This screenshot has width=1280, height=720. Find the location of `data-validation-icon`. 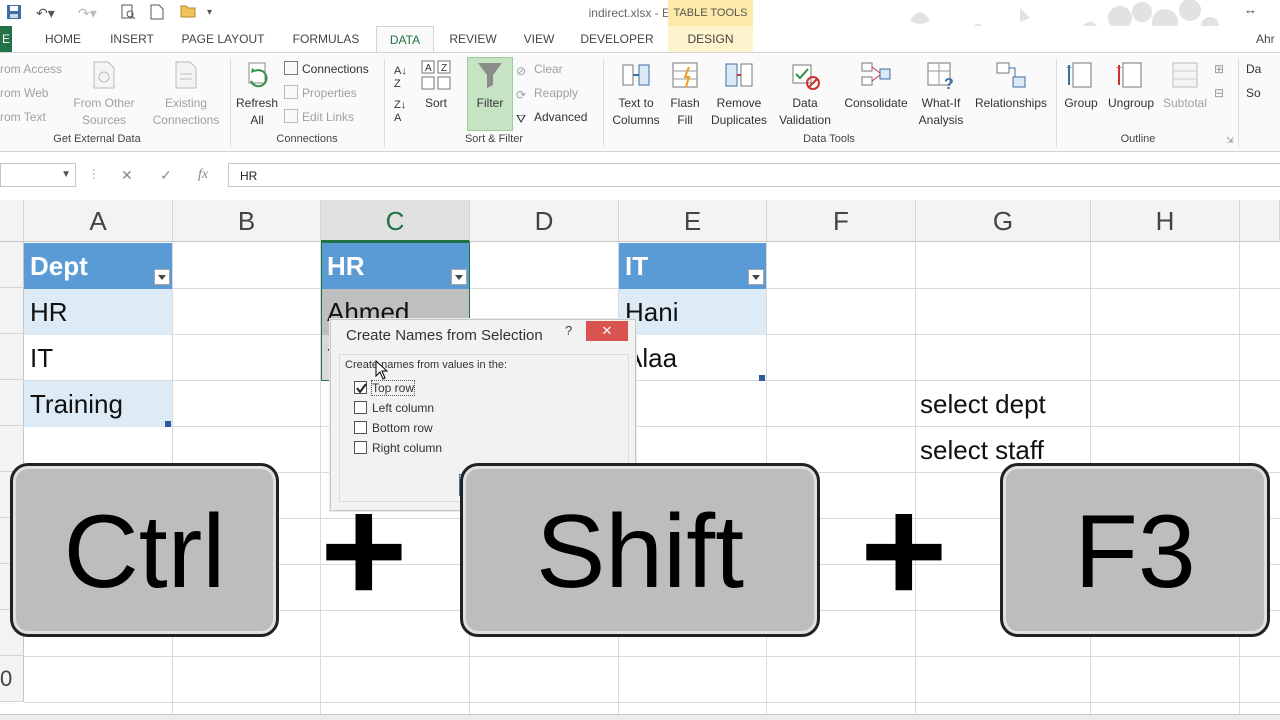

data-validation-icon is located at coordinates (806, 77).